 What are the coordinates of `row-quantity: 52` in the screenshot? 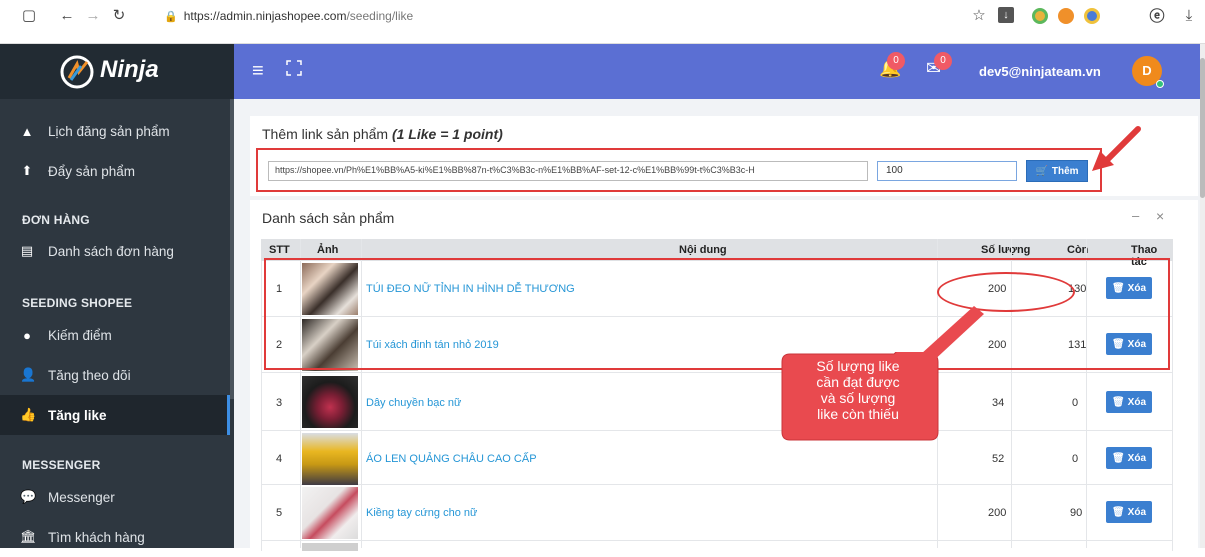 It's located at (998, 459).